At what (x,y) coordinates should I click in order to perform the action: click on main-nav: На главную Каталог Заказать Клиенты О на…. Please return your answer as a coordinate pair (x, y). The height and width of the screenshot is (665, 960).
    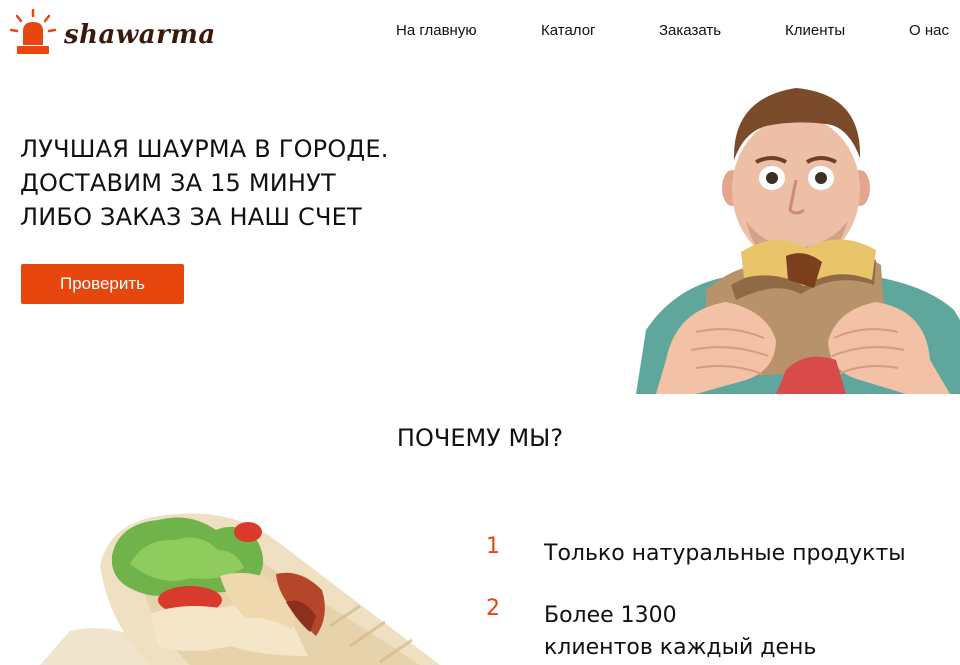
    Looking at the image, I should click on (678, 34).